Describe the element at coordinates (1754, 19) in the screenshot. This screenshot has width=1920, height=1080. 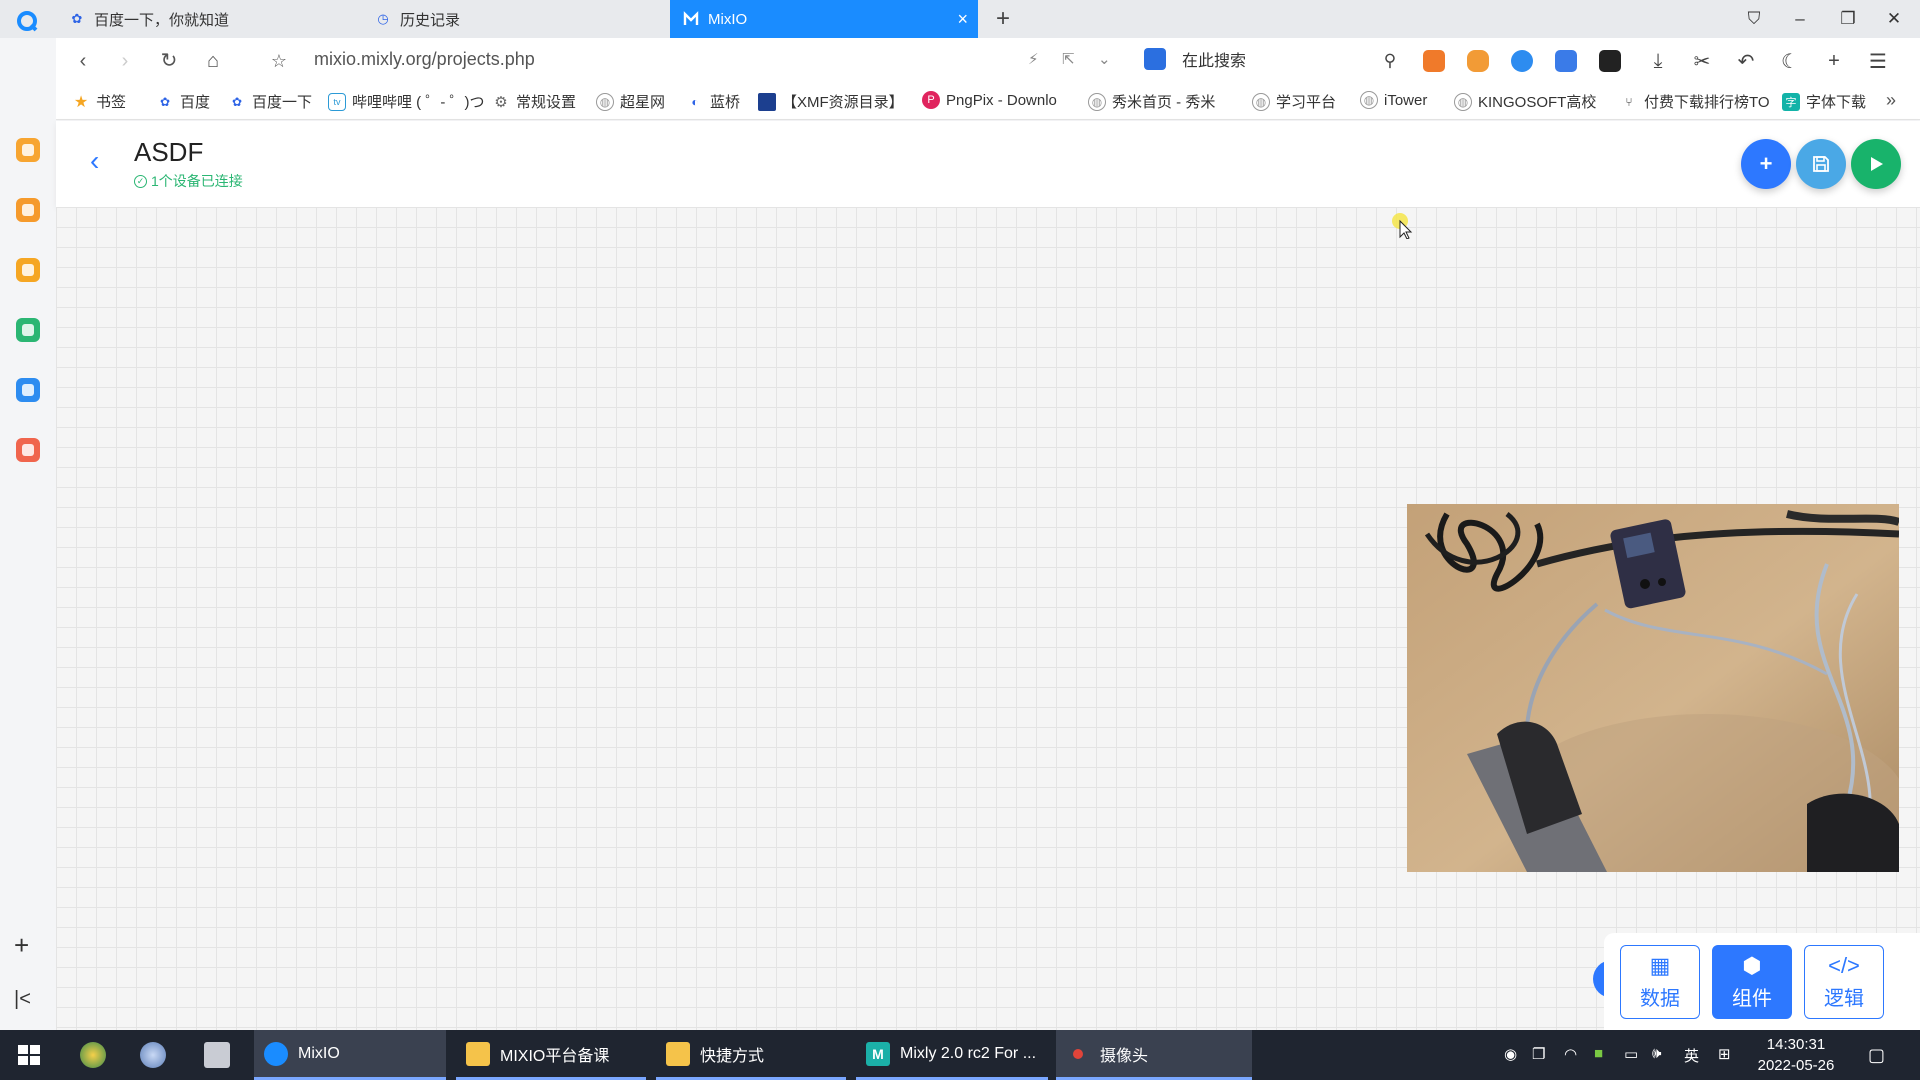
I see `skin-icon: ⛉` at that location.